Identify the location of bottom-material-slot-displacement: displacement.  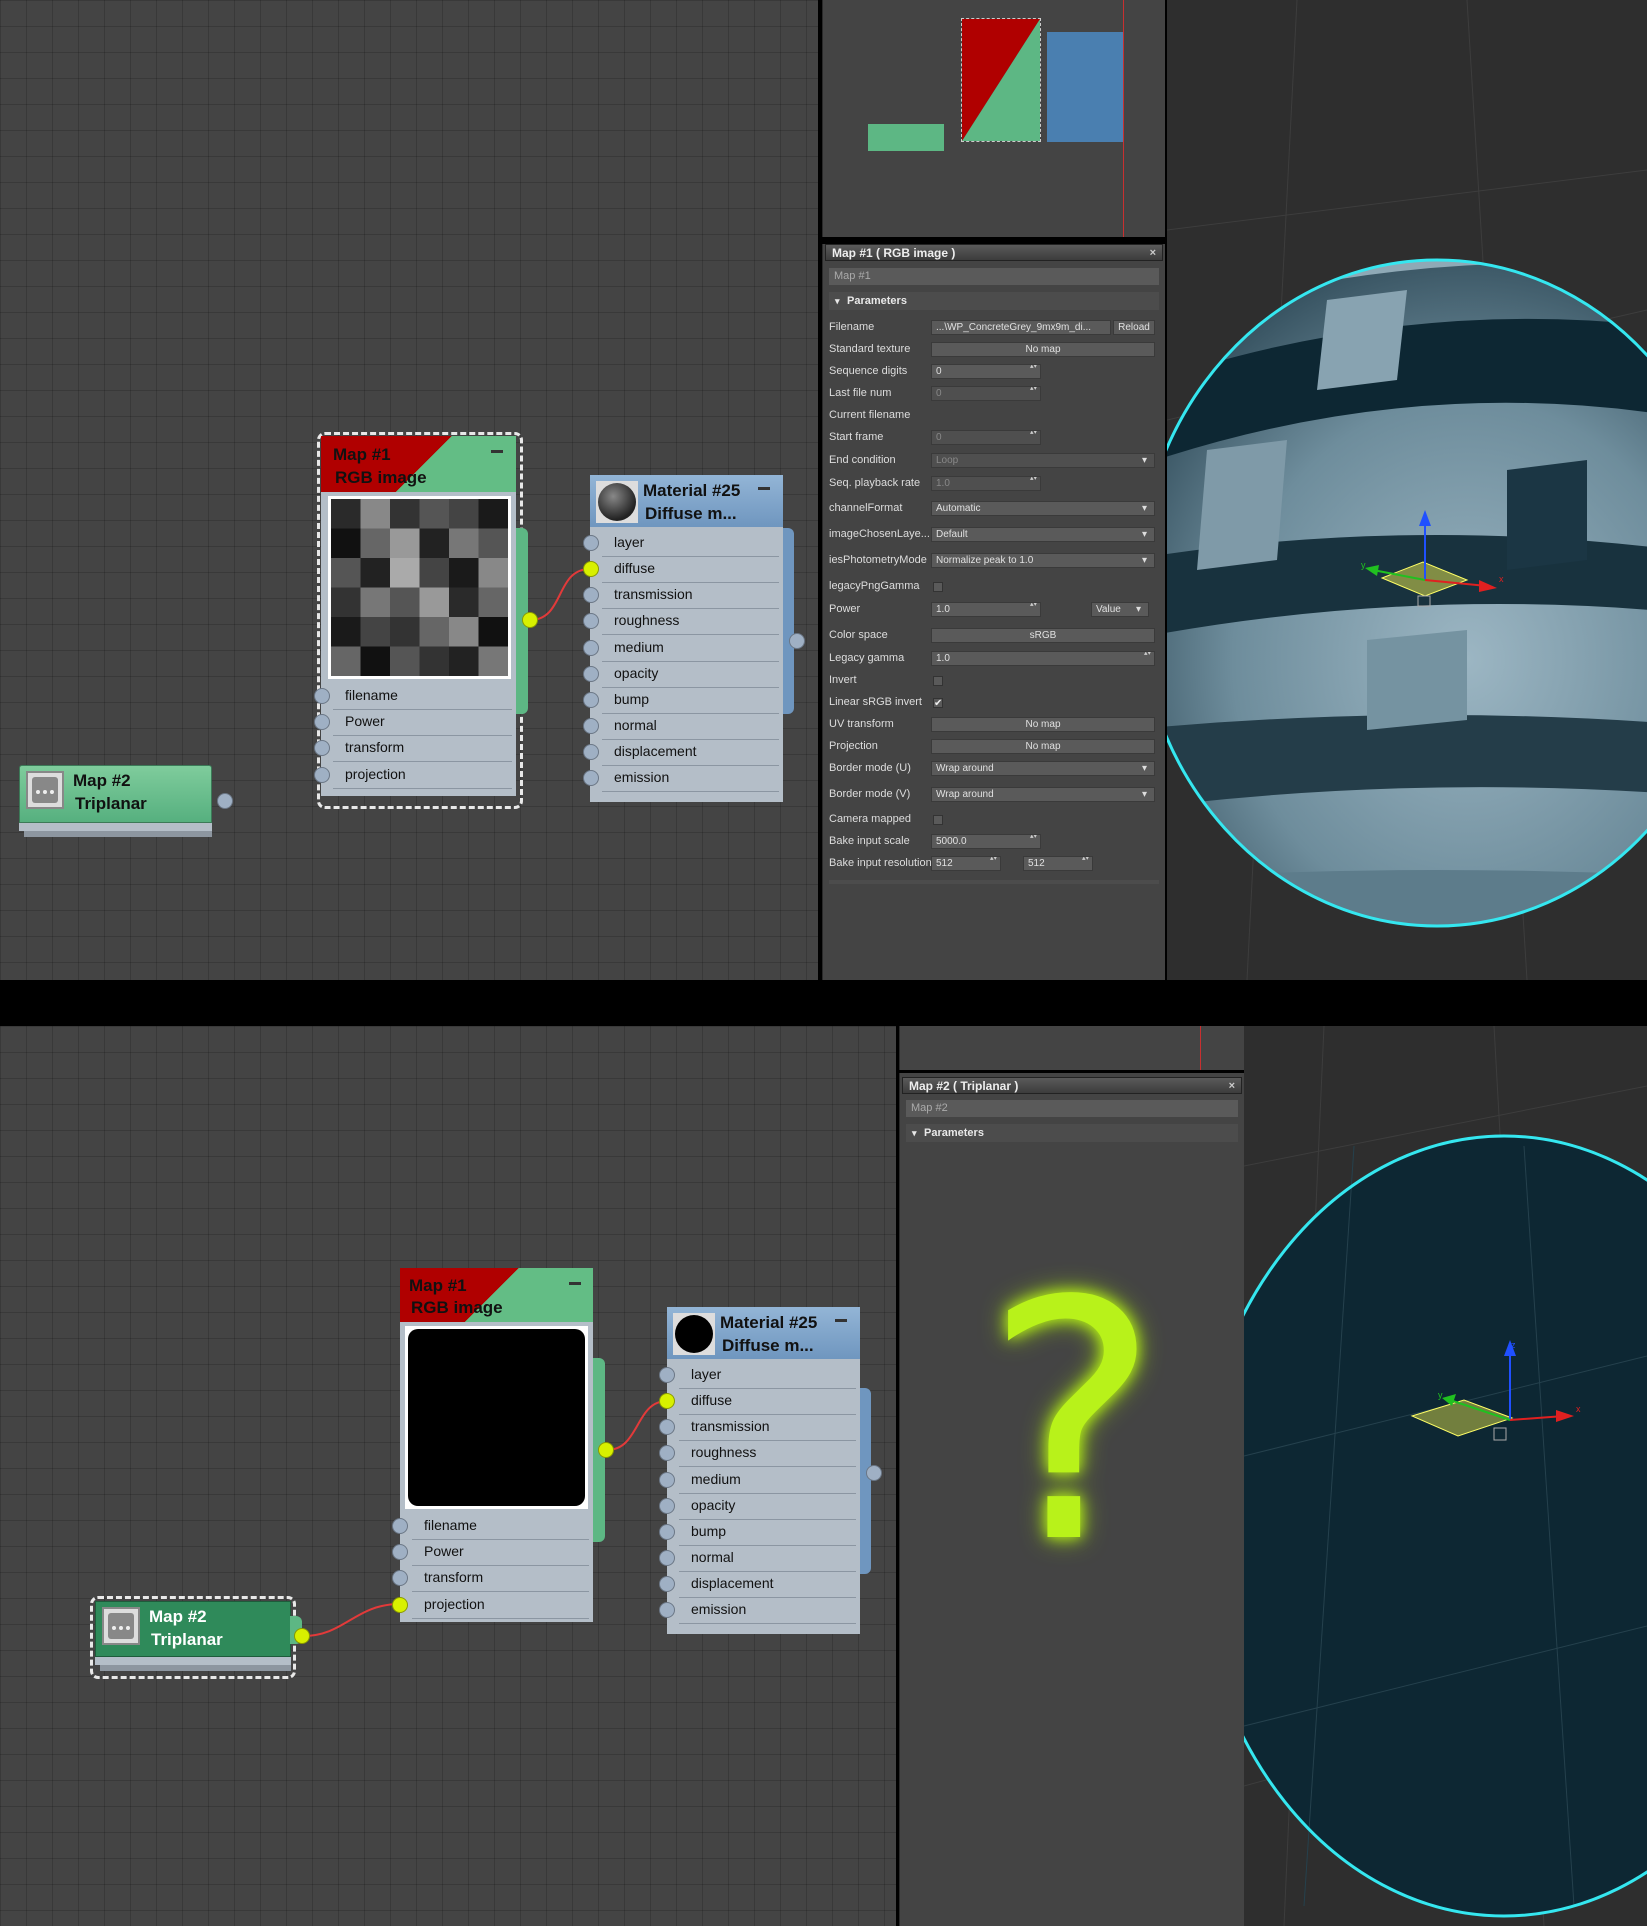
(767, 1584).